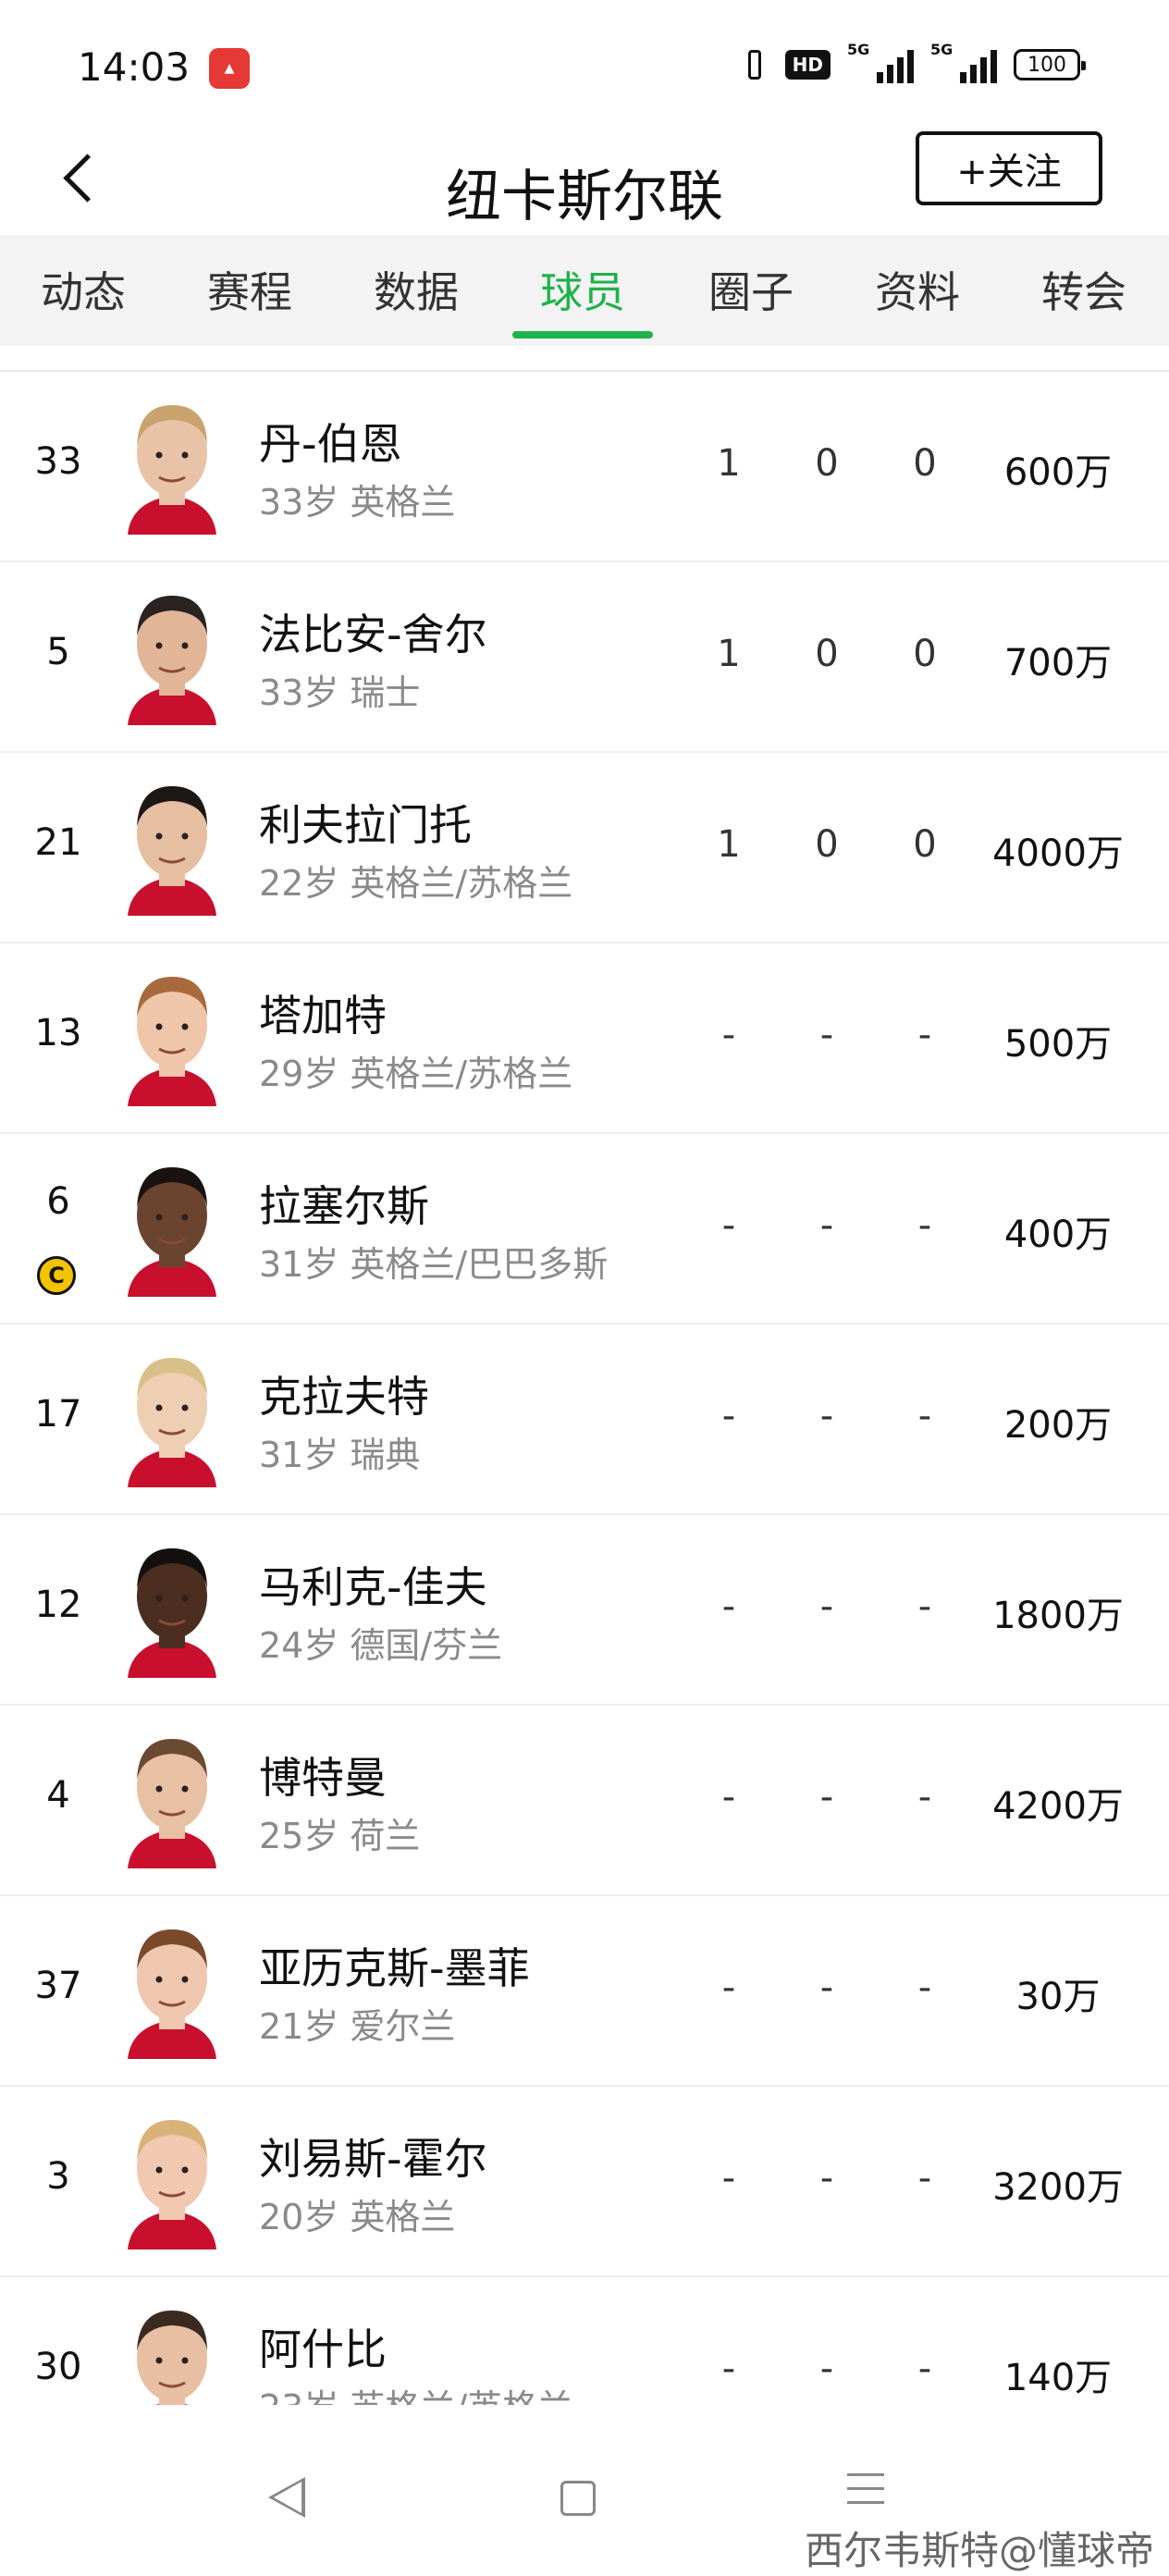 The height and width of the screenshot is (2576, 1169). What do you see at coordinates (58, 1201) in the screenshot?
I see `shirt-number: 6` at bounding box center [58, 1201].